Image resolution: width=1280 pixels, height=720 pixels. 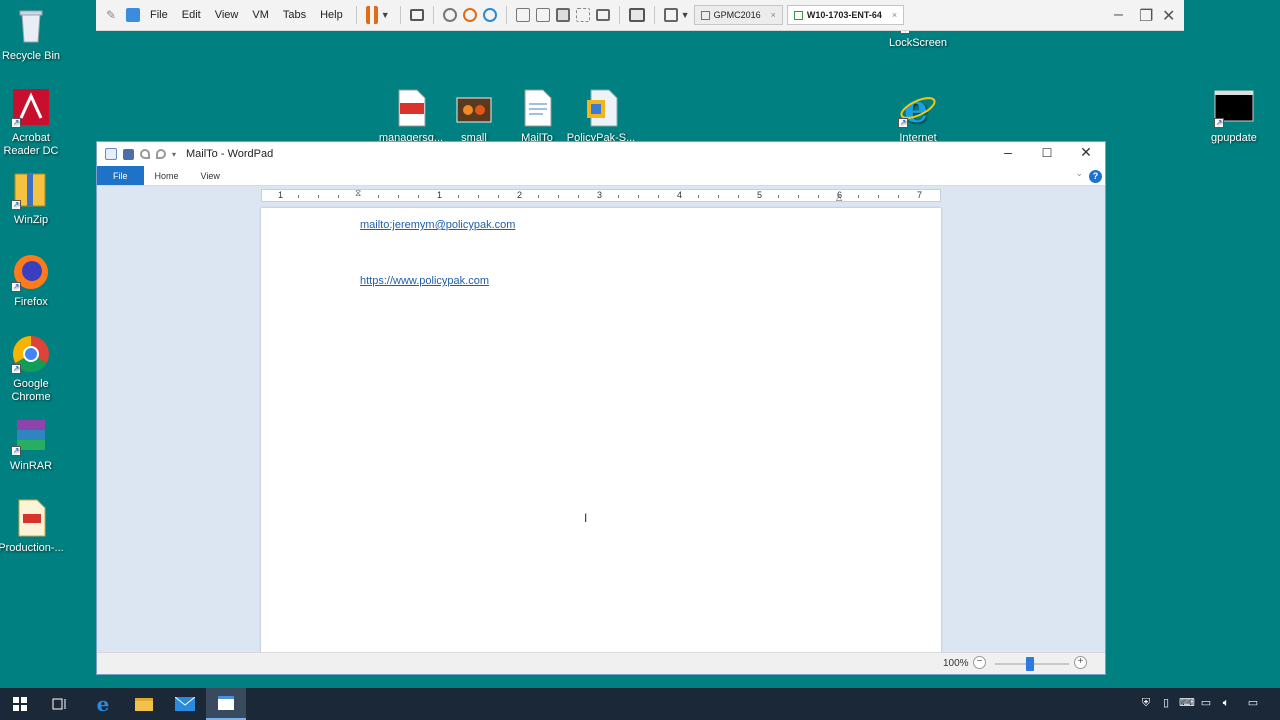 What do you see at coordinates (128, 154) in the screenshot?
I see `save-icon` at bounding box center [128, 154].